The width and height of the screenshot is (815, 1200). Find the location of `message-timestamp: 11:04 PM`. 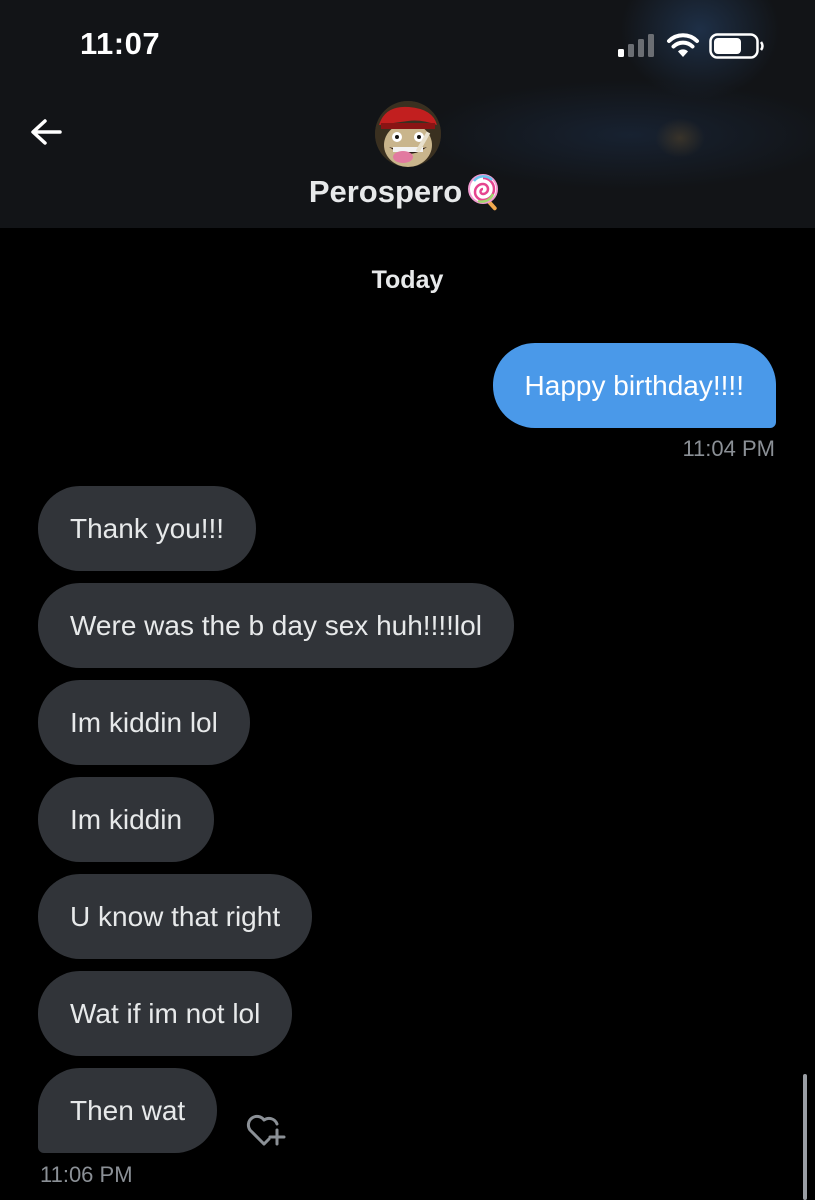

message-timestamp: 11:04 PM is located at coordinates (728, 448).